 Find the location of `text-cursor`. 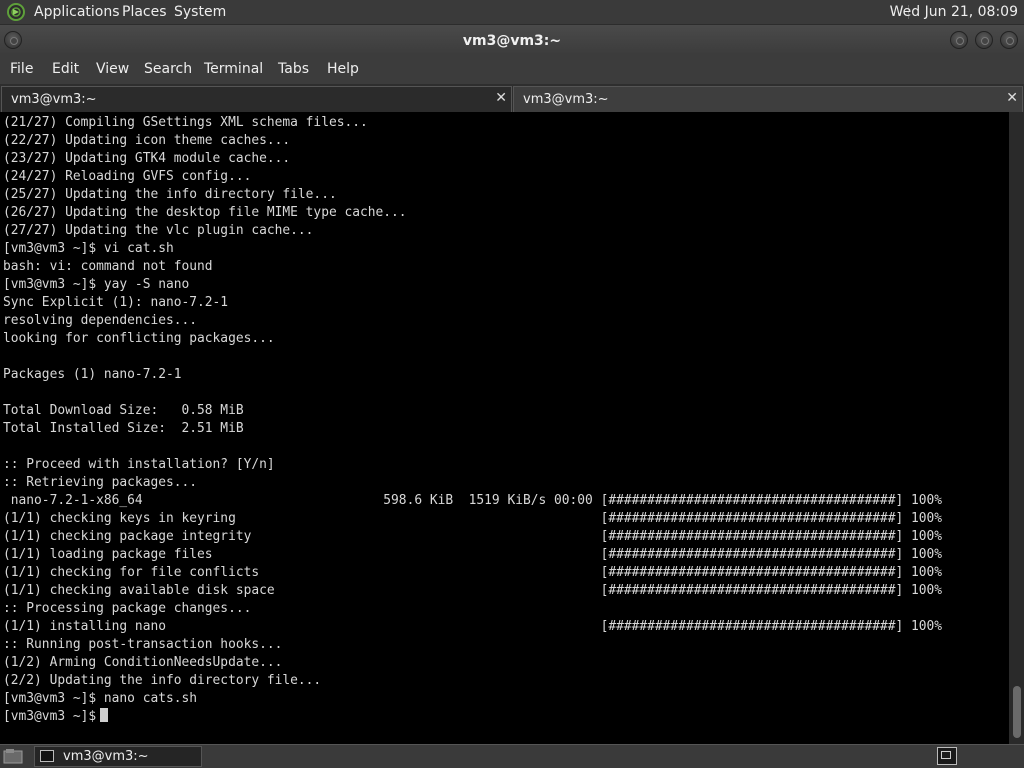

text-cursor is located at coordinates (104, 715).